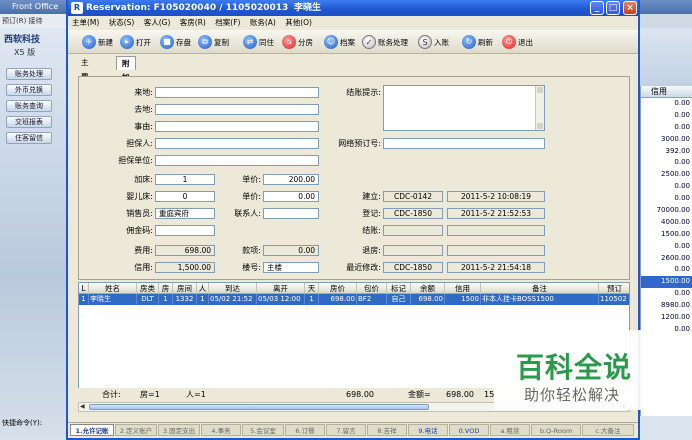  Describe the element at coordinates (29, 74) in the screenshot. I see `side-button-accounting: 账务处理` at that location.